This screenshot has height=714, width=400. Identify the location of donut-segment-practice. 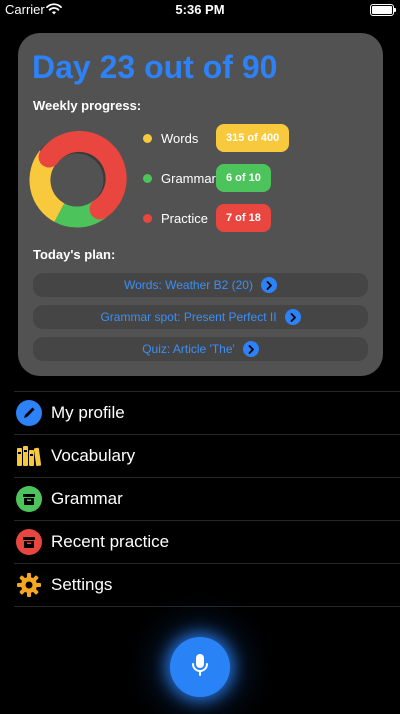
(82, 175).